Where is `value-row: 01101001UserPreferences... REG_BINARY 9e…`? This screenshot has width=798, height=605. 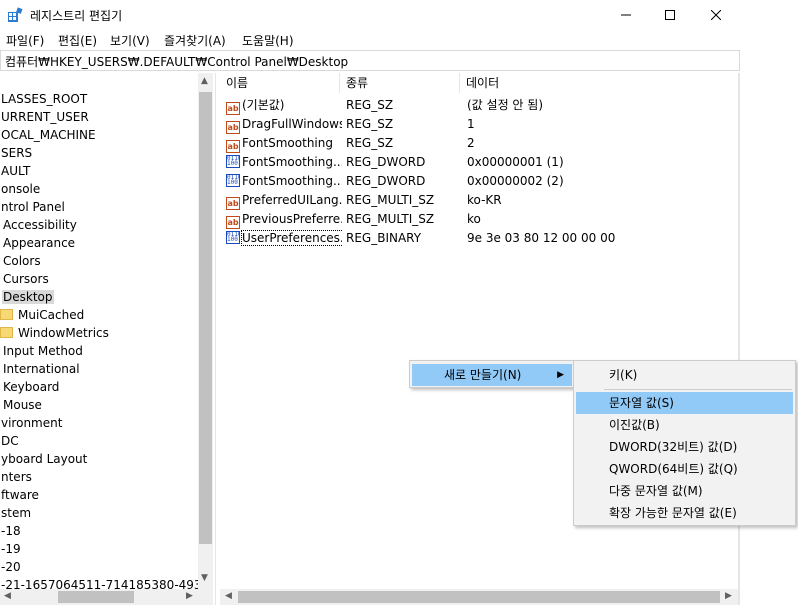 value-row: 01101001UserPreferences... REG_BINARY 9e… is located at coordinates (479, 238).